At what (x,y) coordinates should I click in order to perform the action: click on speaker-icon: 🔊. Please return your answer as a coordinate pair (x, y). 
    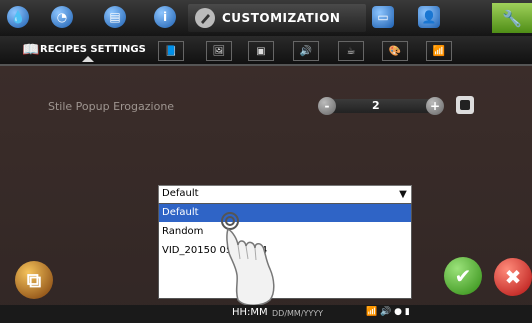
    Looking at the image, I should click on (306, 51).